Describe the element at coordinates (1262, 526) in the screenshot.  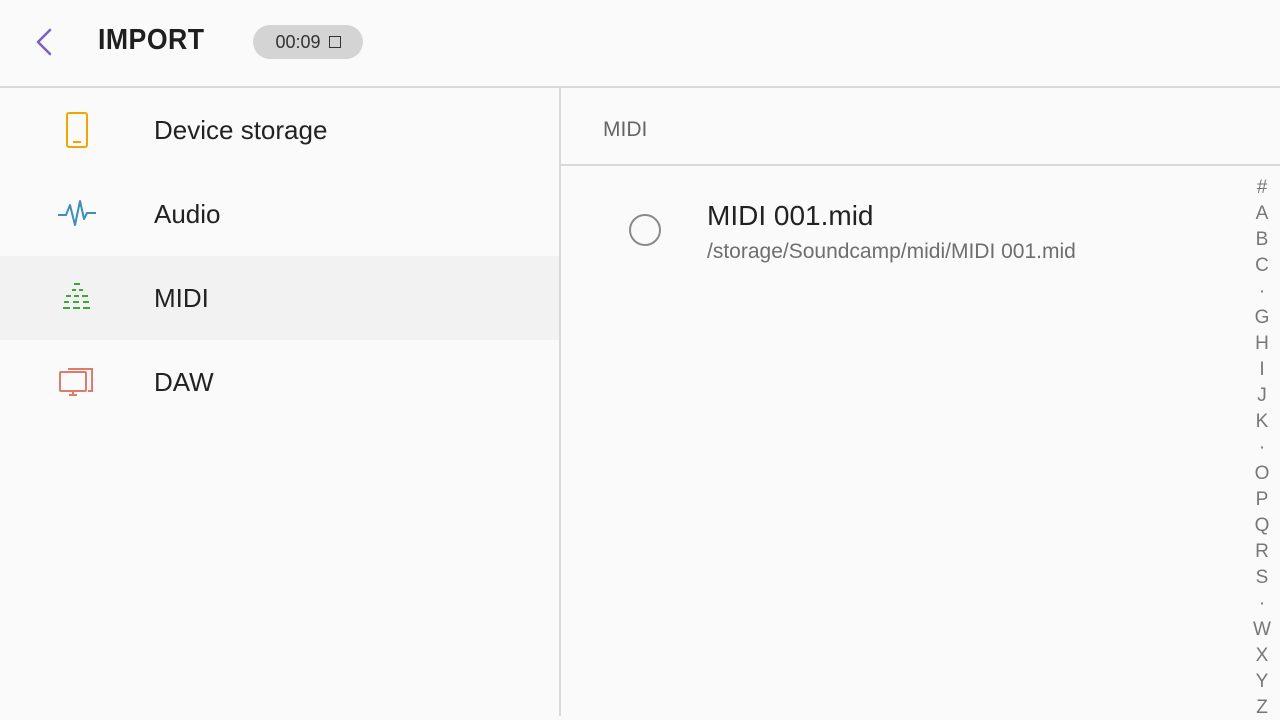
I see `index-letter: Q` at that location.